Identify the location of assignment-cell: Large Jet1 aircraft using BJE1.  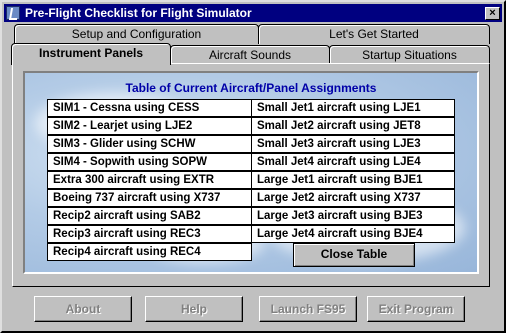
(353, 180).